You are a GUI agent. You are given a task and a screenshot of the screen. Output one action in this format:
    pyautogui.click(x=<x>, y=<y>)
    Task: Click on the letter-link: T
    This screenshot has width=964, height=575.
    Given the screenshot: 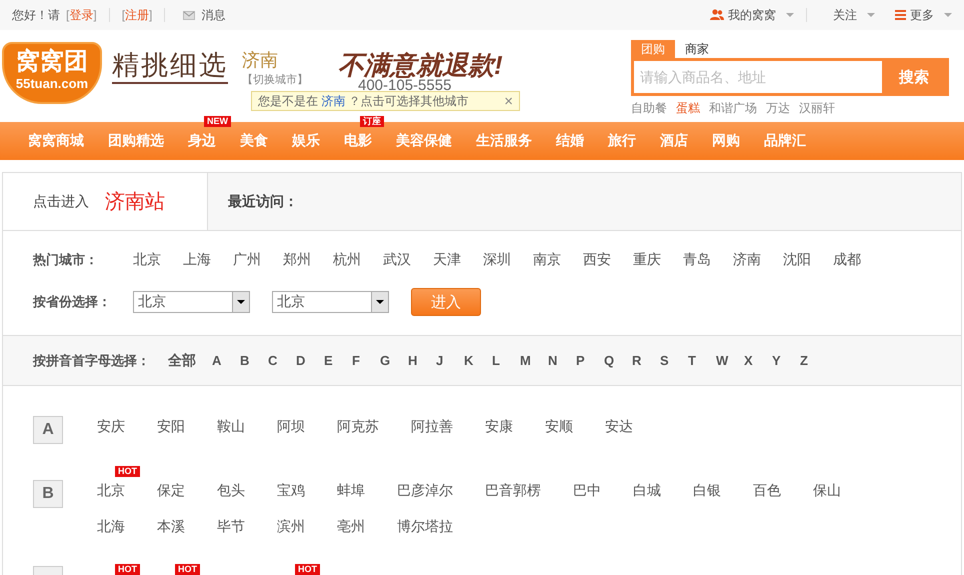 What is the action you would take?
    pyautogui.click(x=702, y=360)
    